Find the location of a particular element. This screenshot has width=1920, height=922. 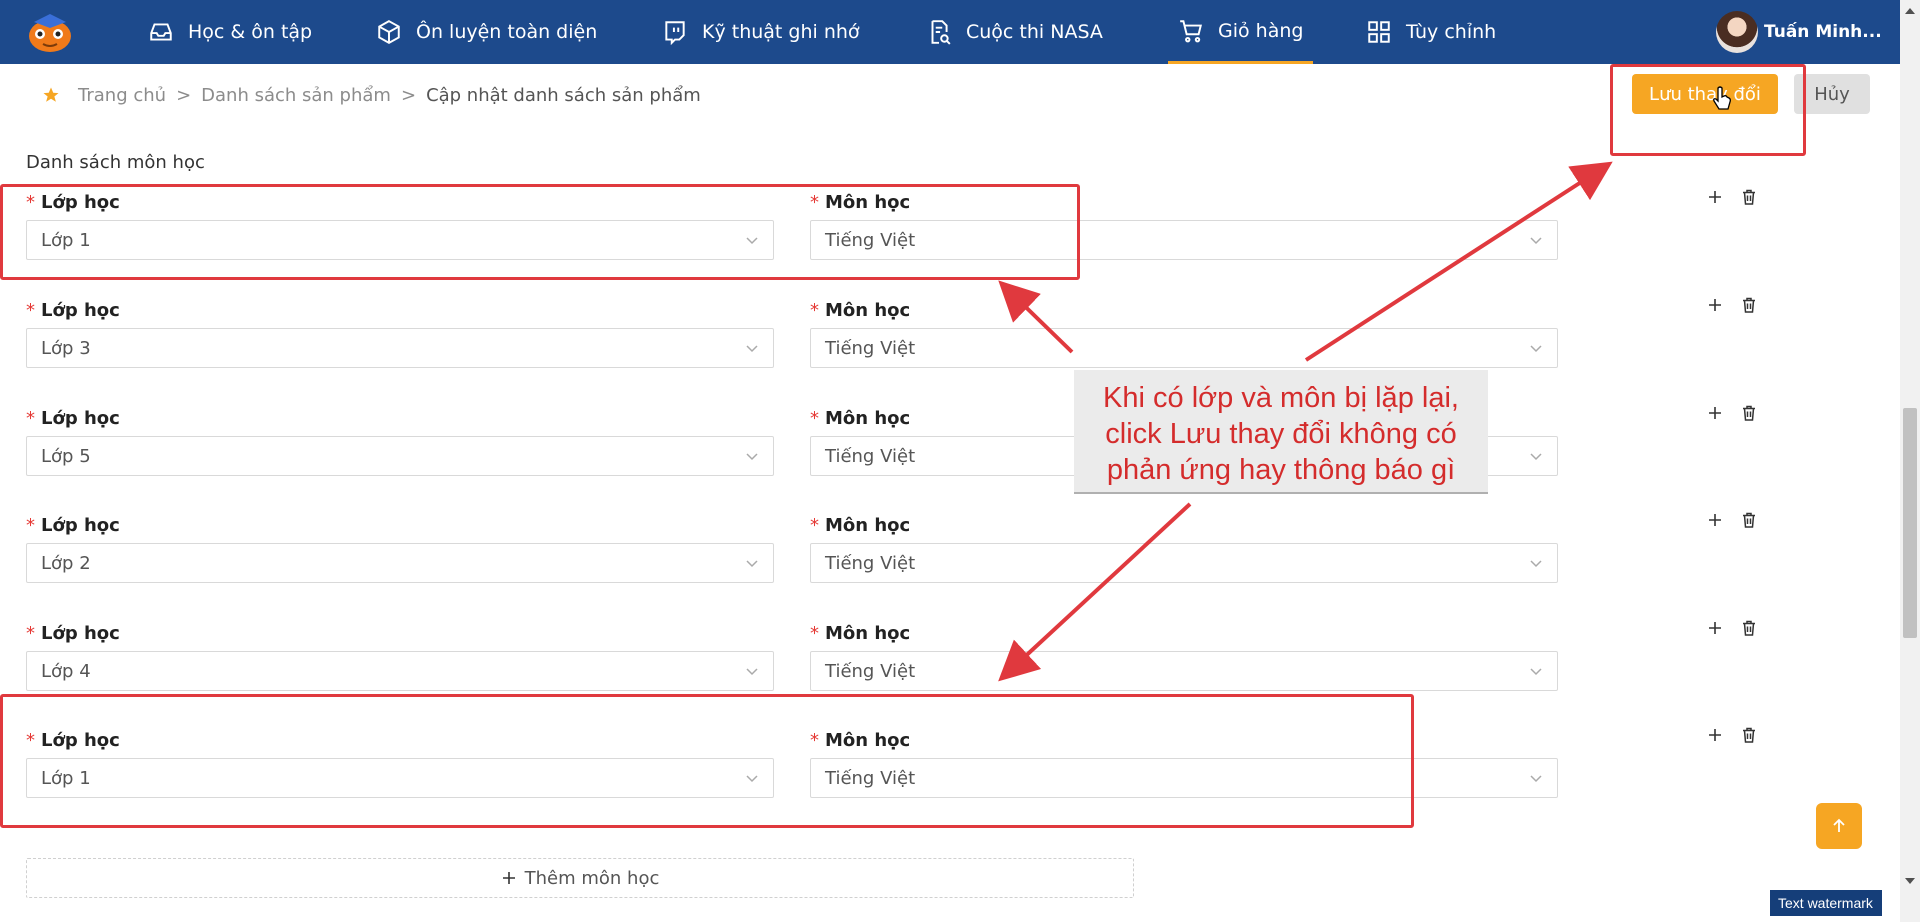

subject-row: * Lớp học Lớp 3 * Môn học Tiếng Việt is located at coordinates (900, 348).